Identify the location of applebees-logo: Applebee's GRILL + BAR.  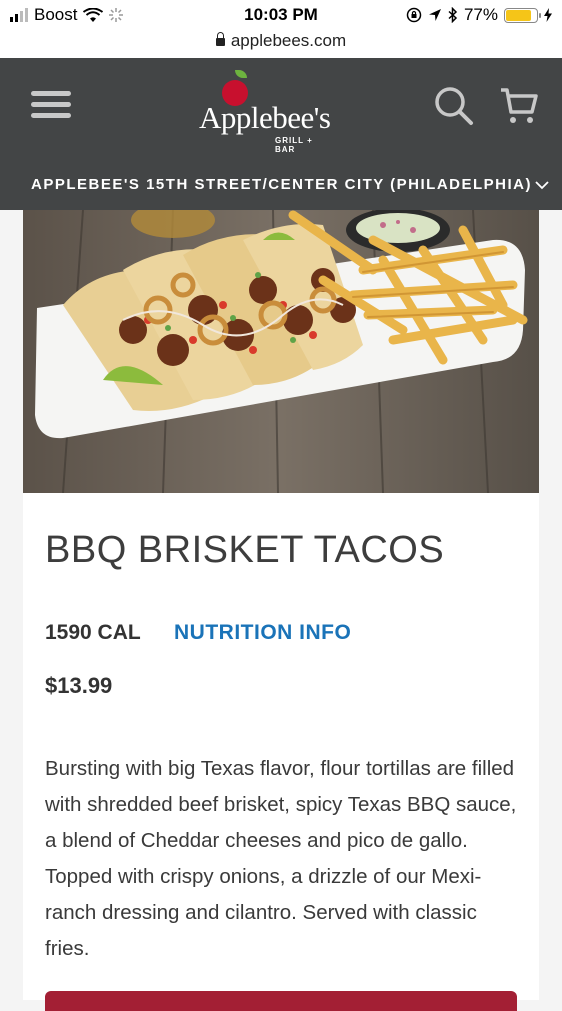
(265, 112).